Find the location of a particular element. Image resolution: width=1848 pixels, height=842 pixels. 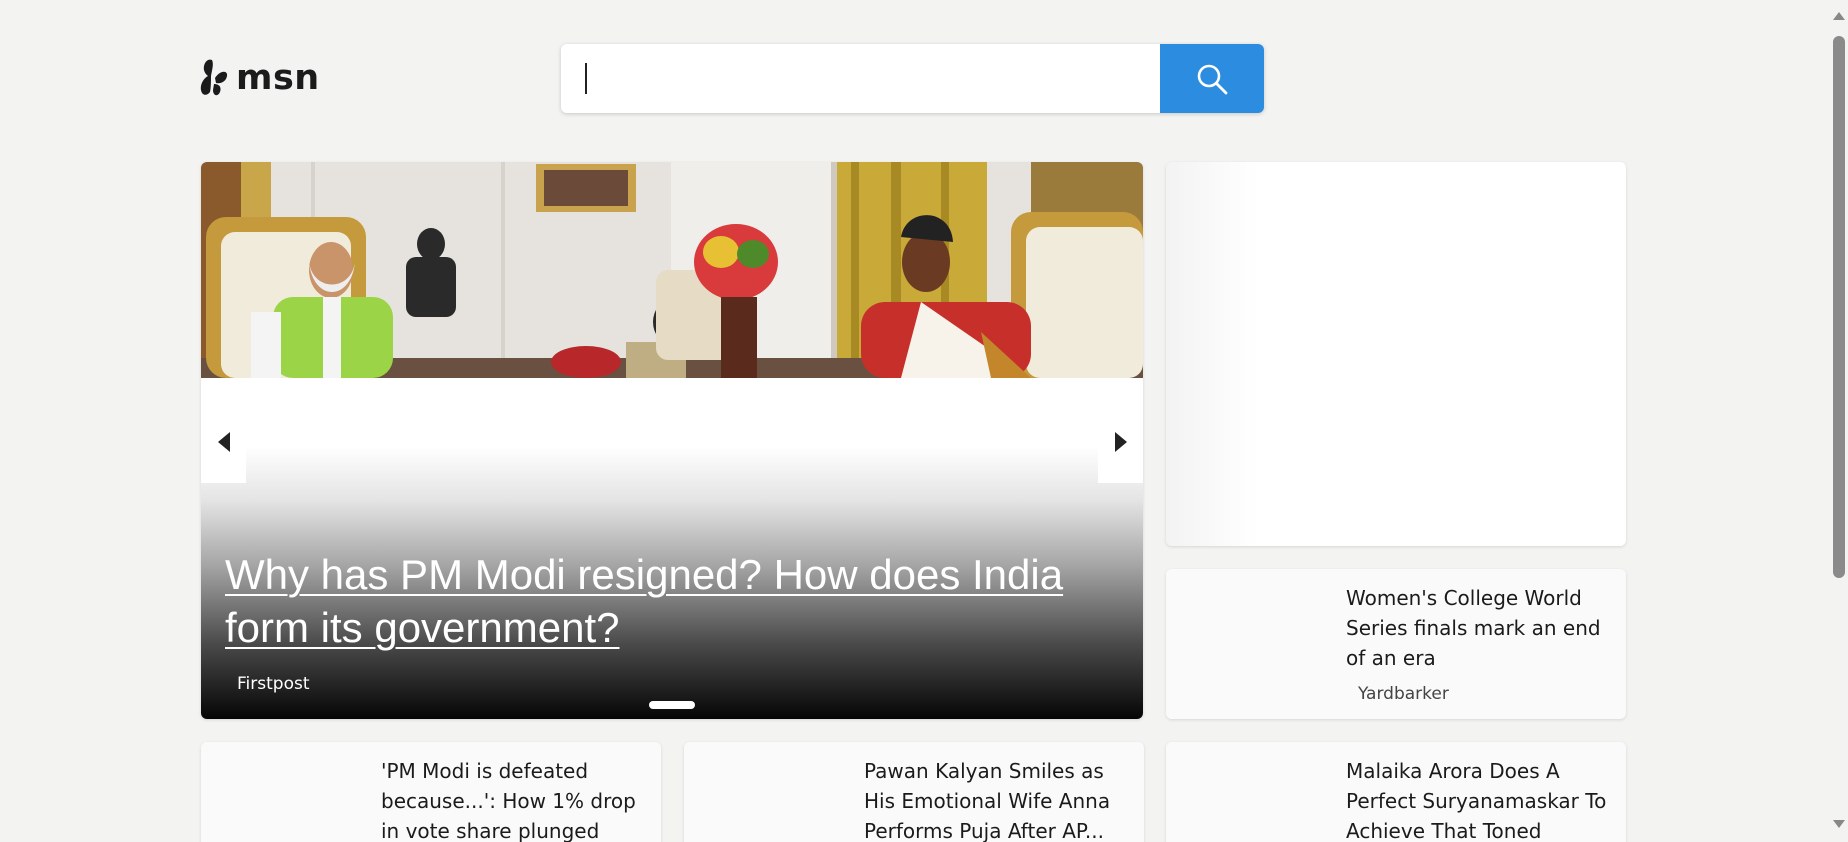

ad-placeholder is located at coordinates (1396, 354).